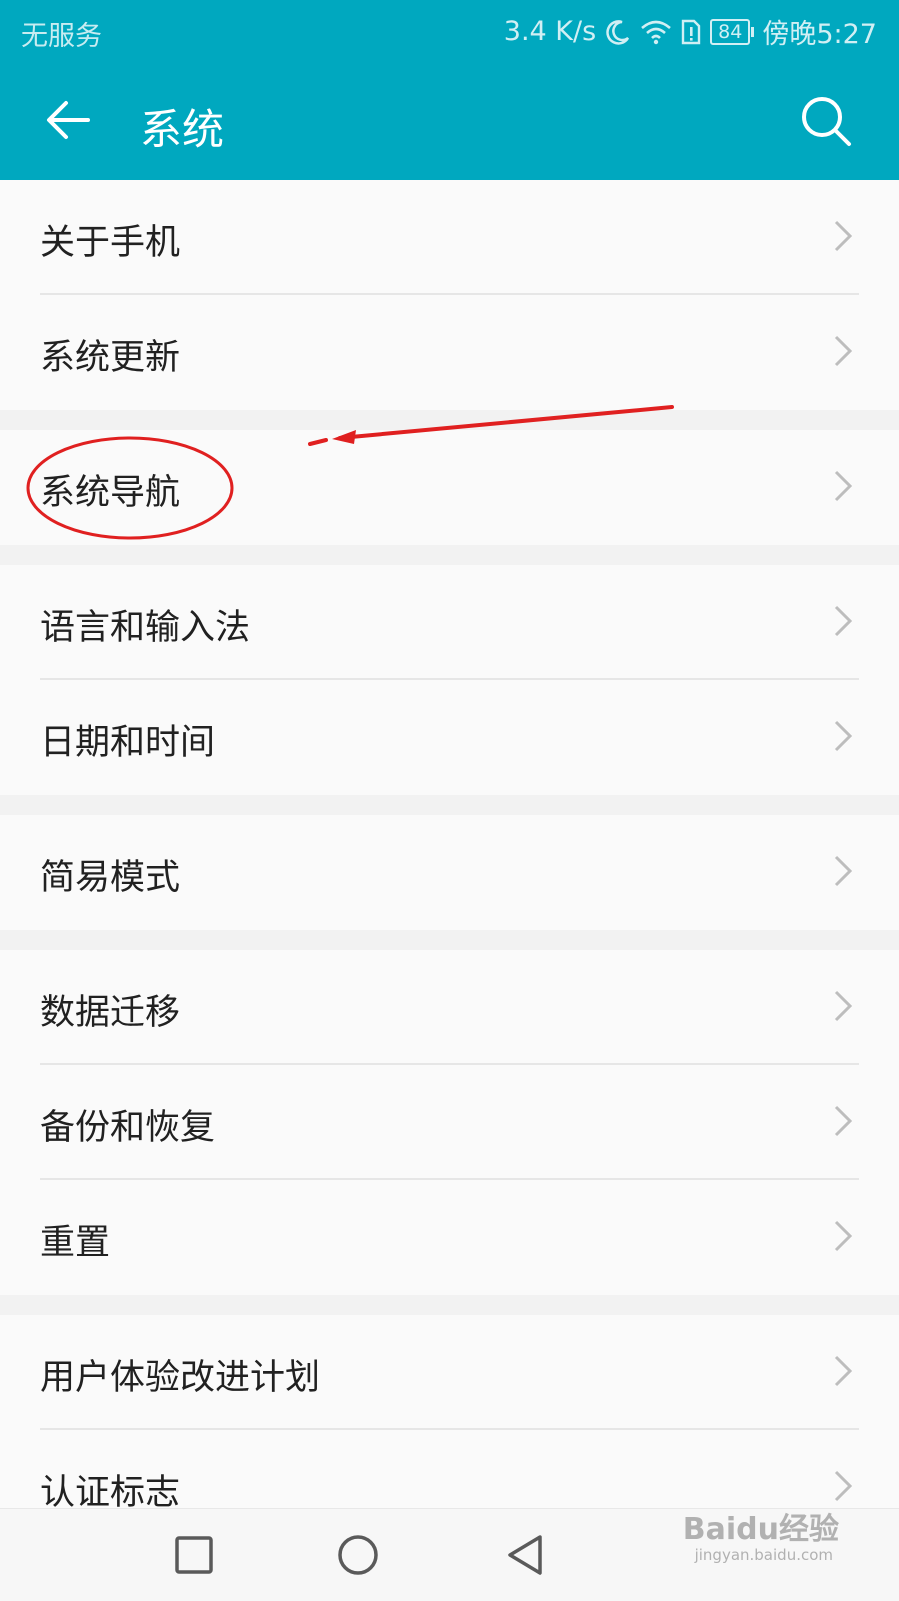 The width and height of the screenshot is (899, 1601). Describe the element at coordinates (449, 32) in the screenshot. I see `status-bar: 无服务 3.4 K/s 84 傍晚5:27` at that location.